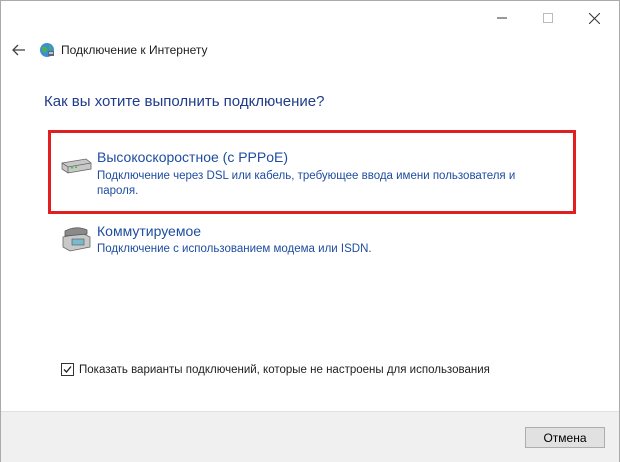 This screenshot has height=462, width=620. Describe the element at coordinates (149, 231) in the screenshot. I see `option-title: Коммутируемое` at that location.